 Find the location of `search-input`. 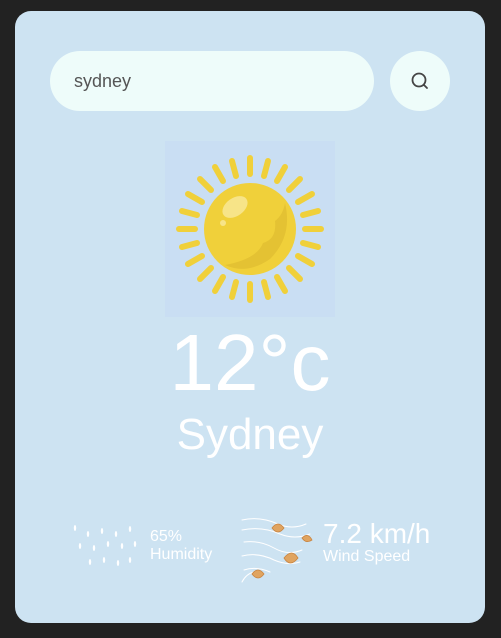

search-input is located at coordinates (212, 81).